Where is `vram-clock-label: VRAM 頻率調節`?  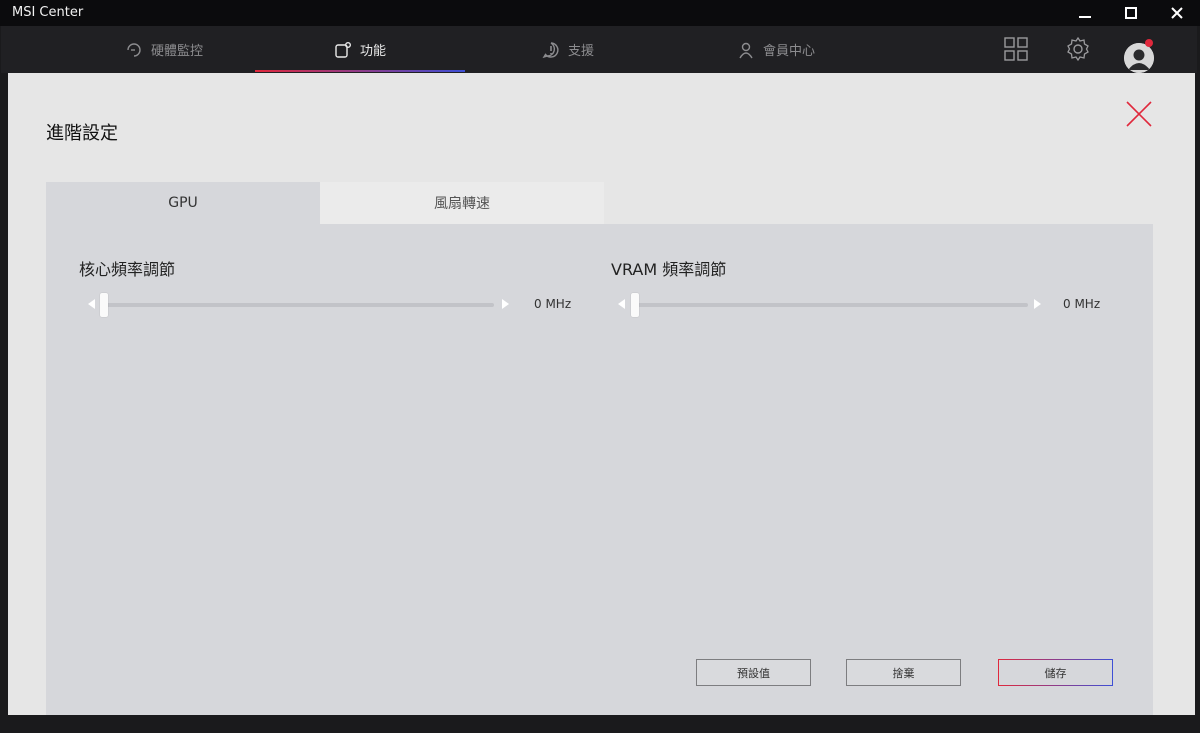 vram-clock-label: VRAM 頻率調節 is located at coordinates (669, 269).